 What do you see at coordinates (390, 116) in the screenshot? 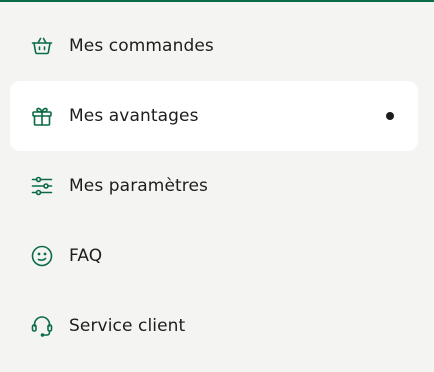
I see `active-indicator-dot` at bounding box center [390, 116].